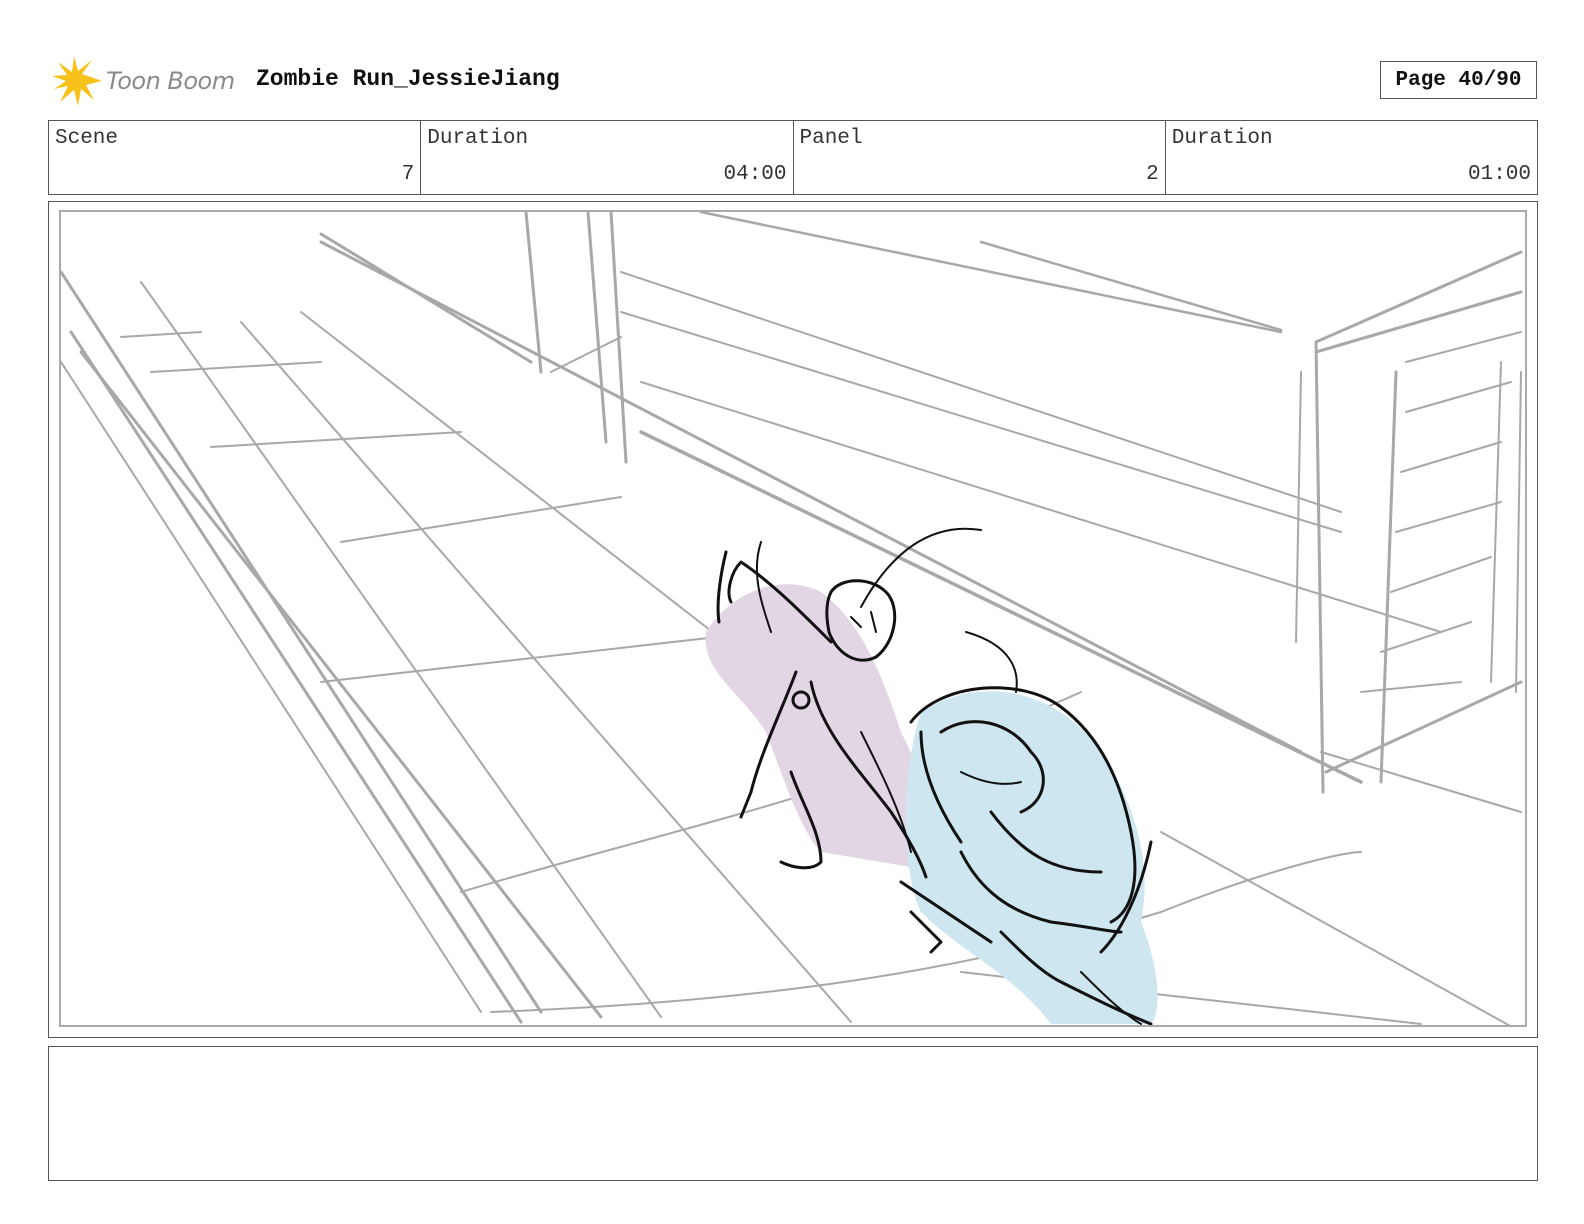 The image size is (1584, 1224). Describe the element at coordinates (478, 138) in the screenshot. I see `scene-duration-label: Duration` at that location.